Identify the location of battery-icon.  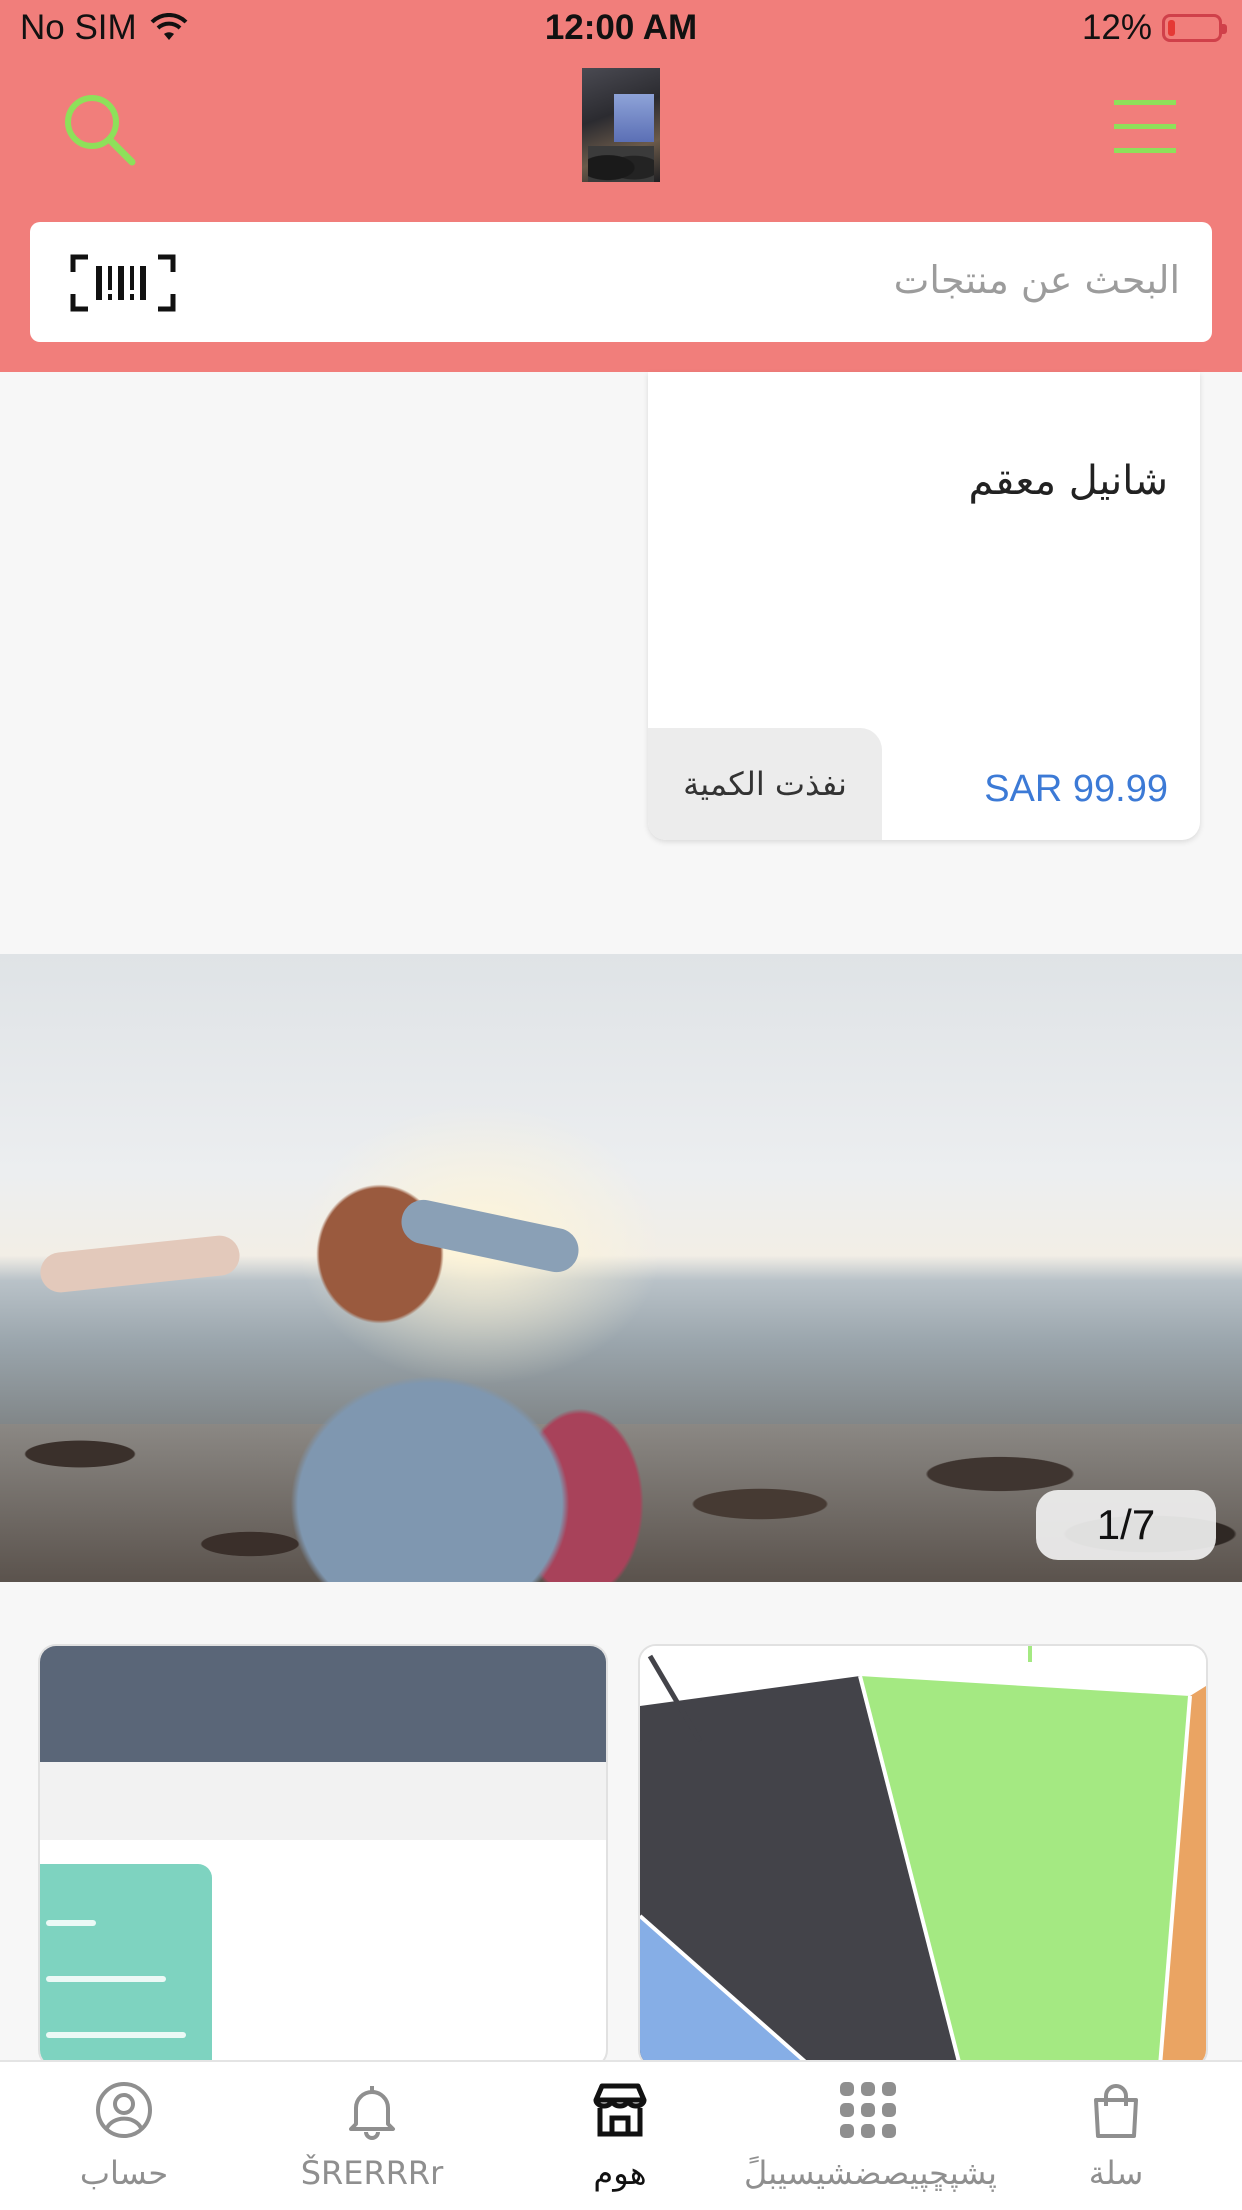
(1194, 28).